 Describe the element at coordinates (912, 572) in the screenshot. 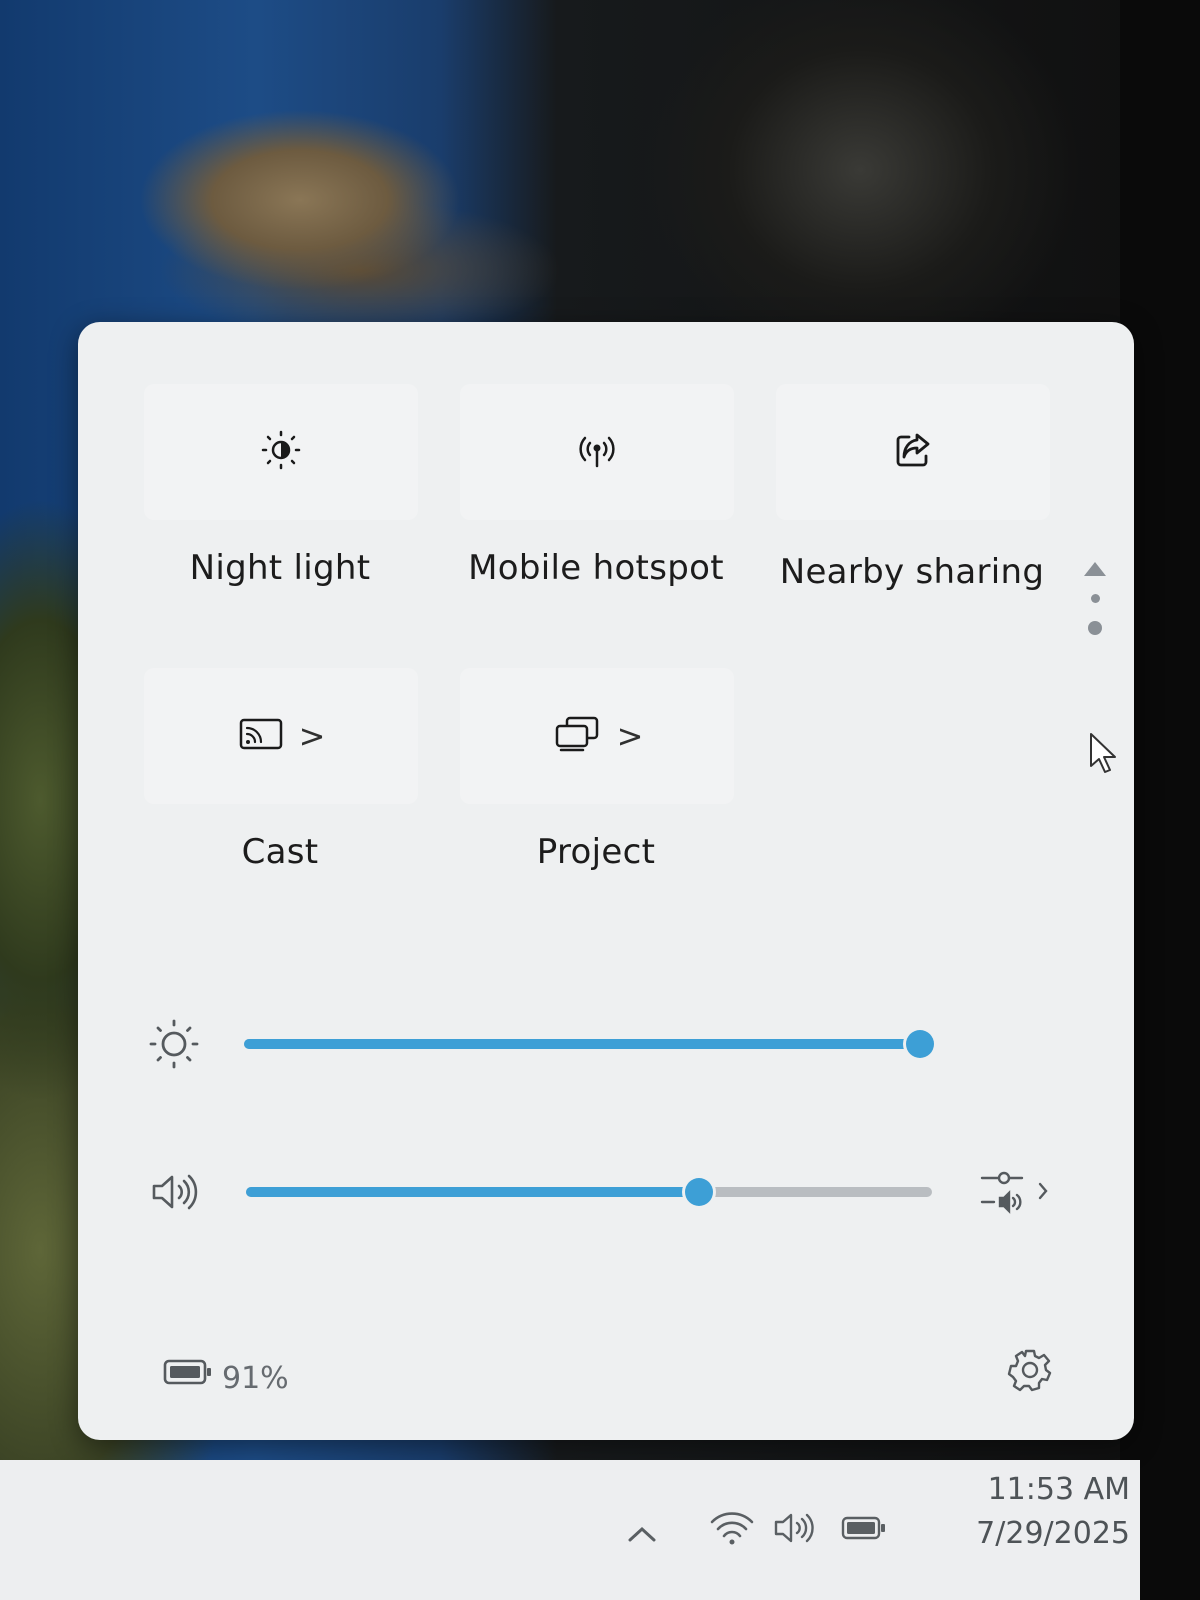

I see `nearby-sharing-label: Nearby sharing` at that location.